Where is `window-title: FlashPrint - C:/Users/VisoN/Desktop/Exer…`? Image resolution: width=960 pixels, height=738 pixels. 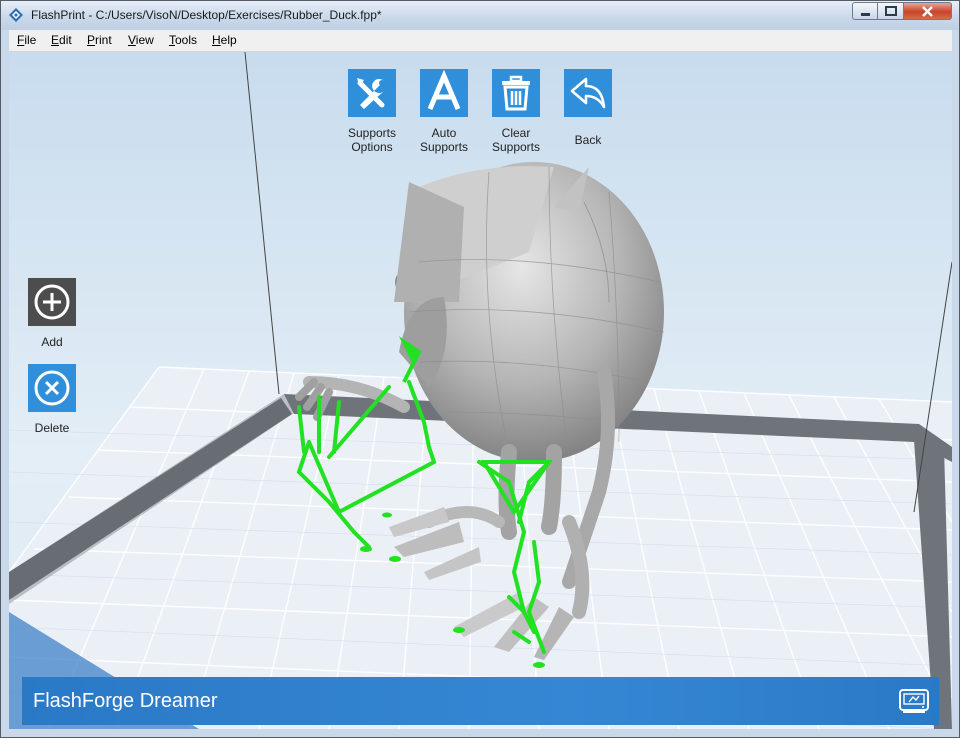
window-title: FlashPrint - C:/Users/VisoN/Desktop/Exer… is located at coordinates (206, 15).